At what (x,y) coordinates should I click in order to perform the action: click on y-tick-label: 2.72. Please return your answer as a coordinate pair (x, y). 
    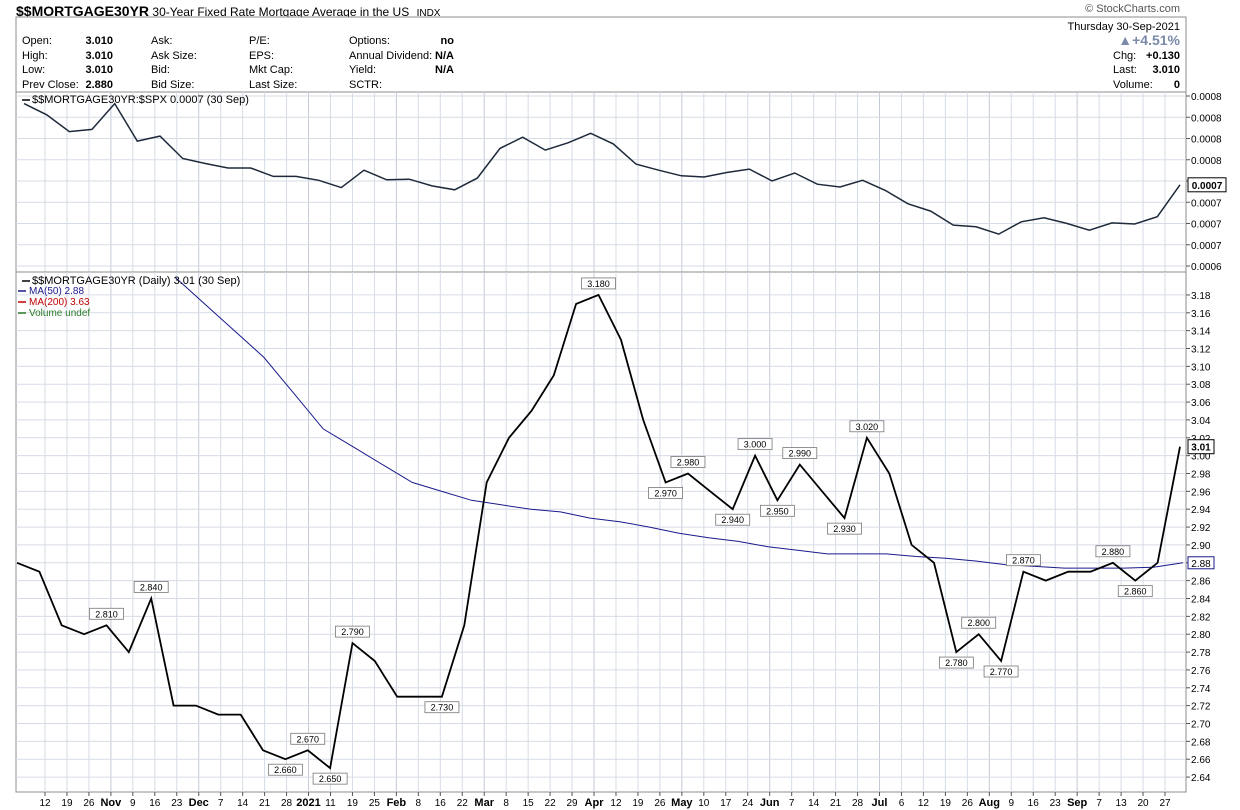
    Looking at the image, I should click on (1201, 707).